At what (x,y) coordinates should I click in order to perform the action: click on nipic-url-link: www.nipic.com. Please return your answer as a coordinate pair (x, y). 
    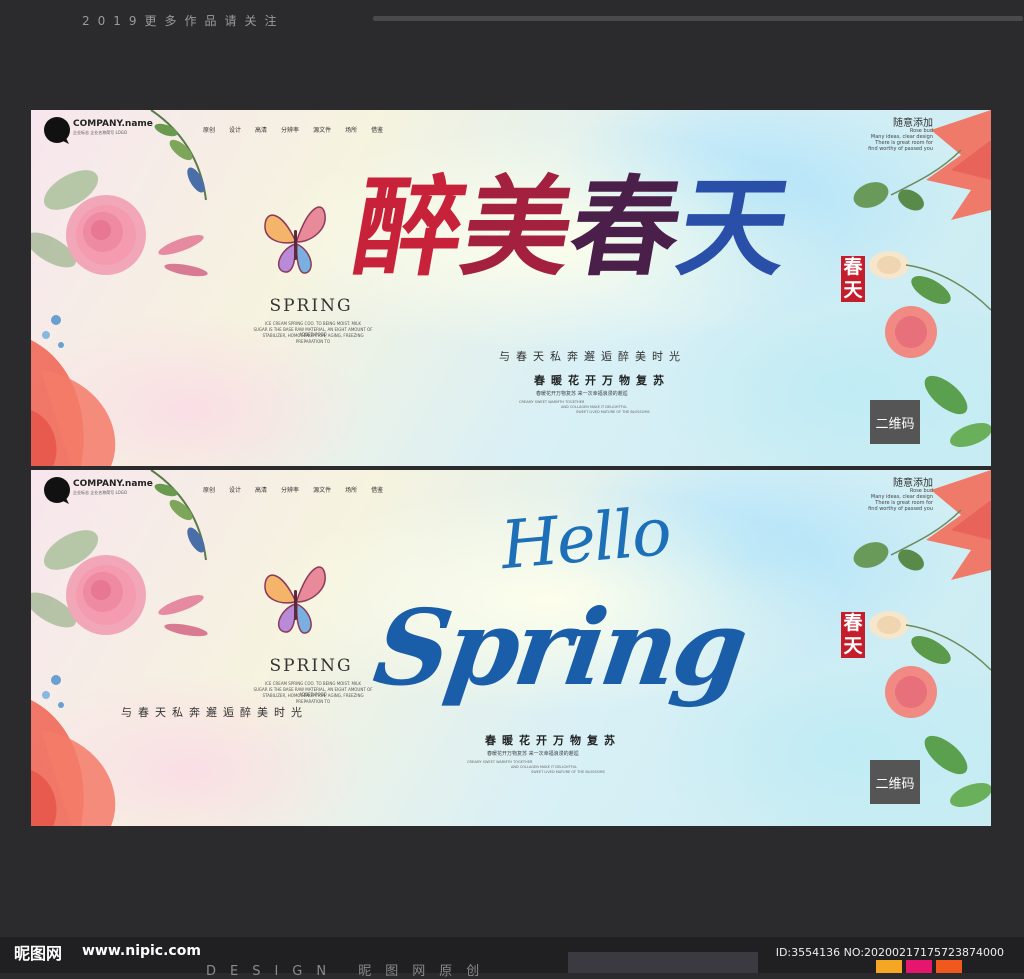
    Looking at the image, I should click on (141, 951).